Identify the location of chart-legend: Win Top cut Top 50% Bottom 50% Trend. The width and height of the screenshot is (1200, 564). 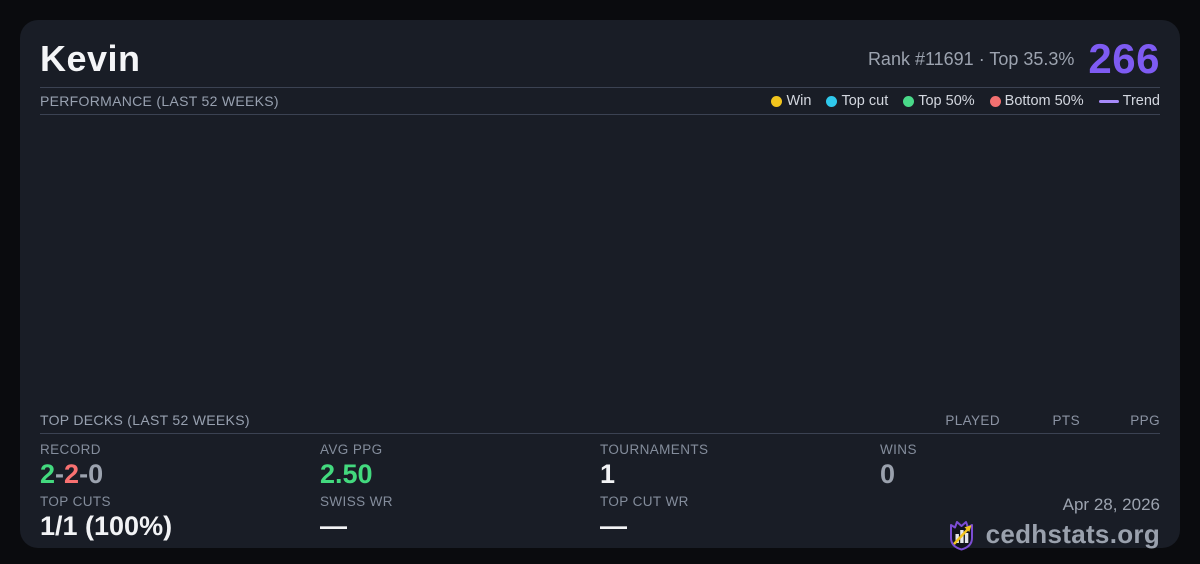
(965, 101).